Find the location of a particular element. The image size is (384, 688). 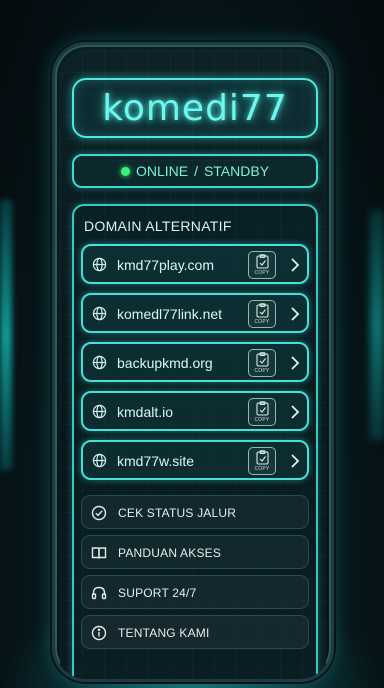

domain-item: komedl77link.net COPY is located at coordinates (195, 313).